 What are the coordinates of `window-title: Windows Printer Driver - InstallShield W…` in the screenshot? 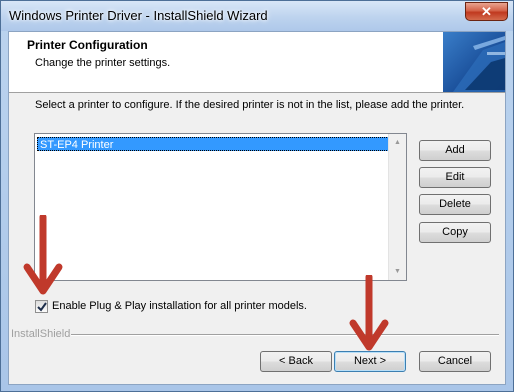 It's located at (138, 15).